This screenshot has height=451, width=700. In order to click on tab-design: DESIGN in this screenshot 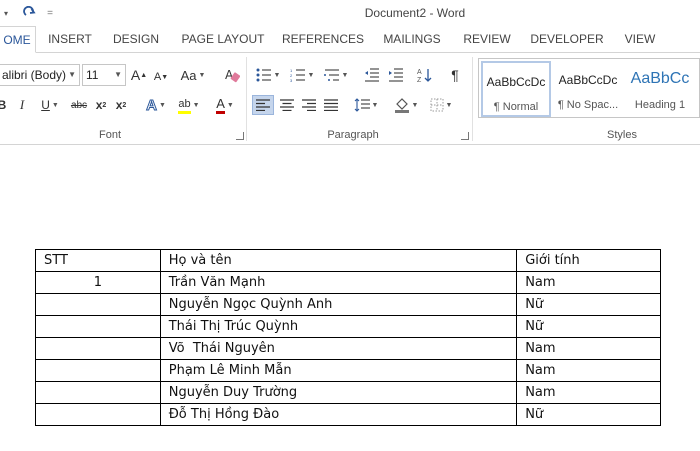, I will do `click(136, 39)`.